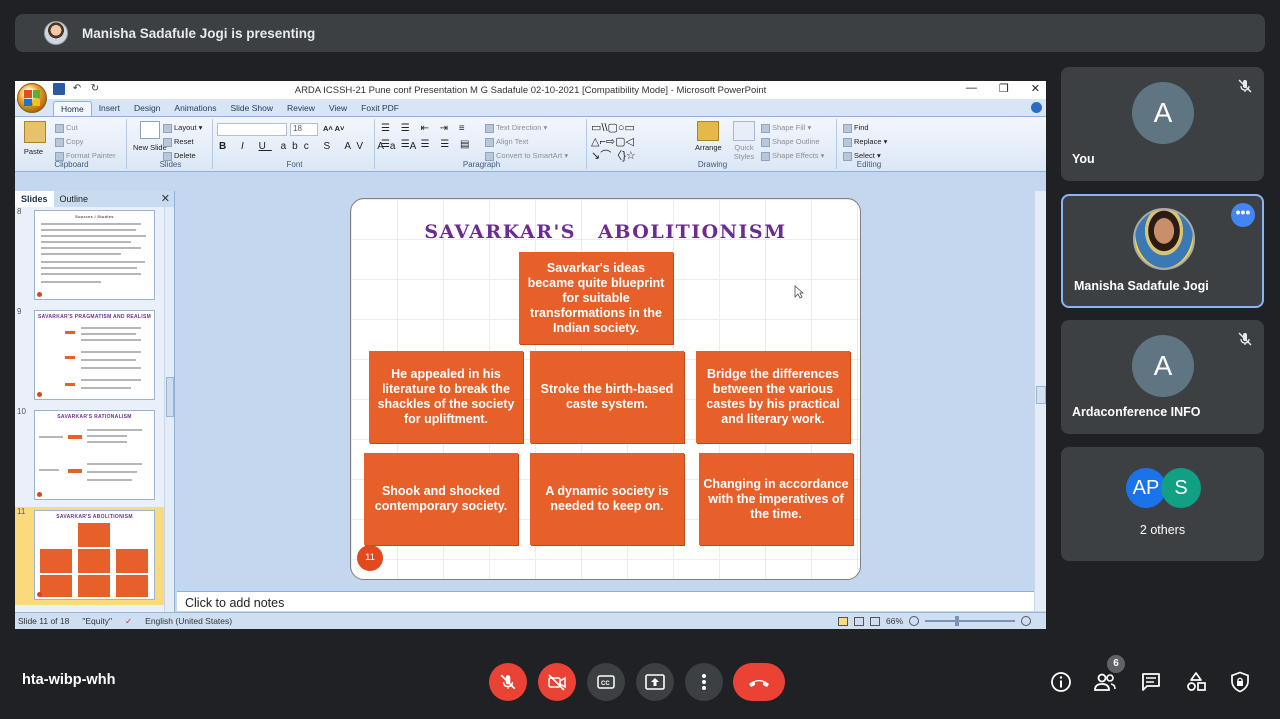  I want to click on quick-styles-button: Quick Styles, so click(744, 141).